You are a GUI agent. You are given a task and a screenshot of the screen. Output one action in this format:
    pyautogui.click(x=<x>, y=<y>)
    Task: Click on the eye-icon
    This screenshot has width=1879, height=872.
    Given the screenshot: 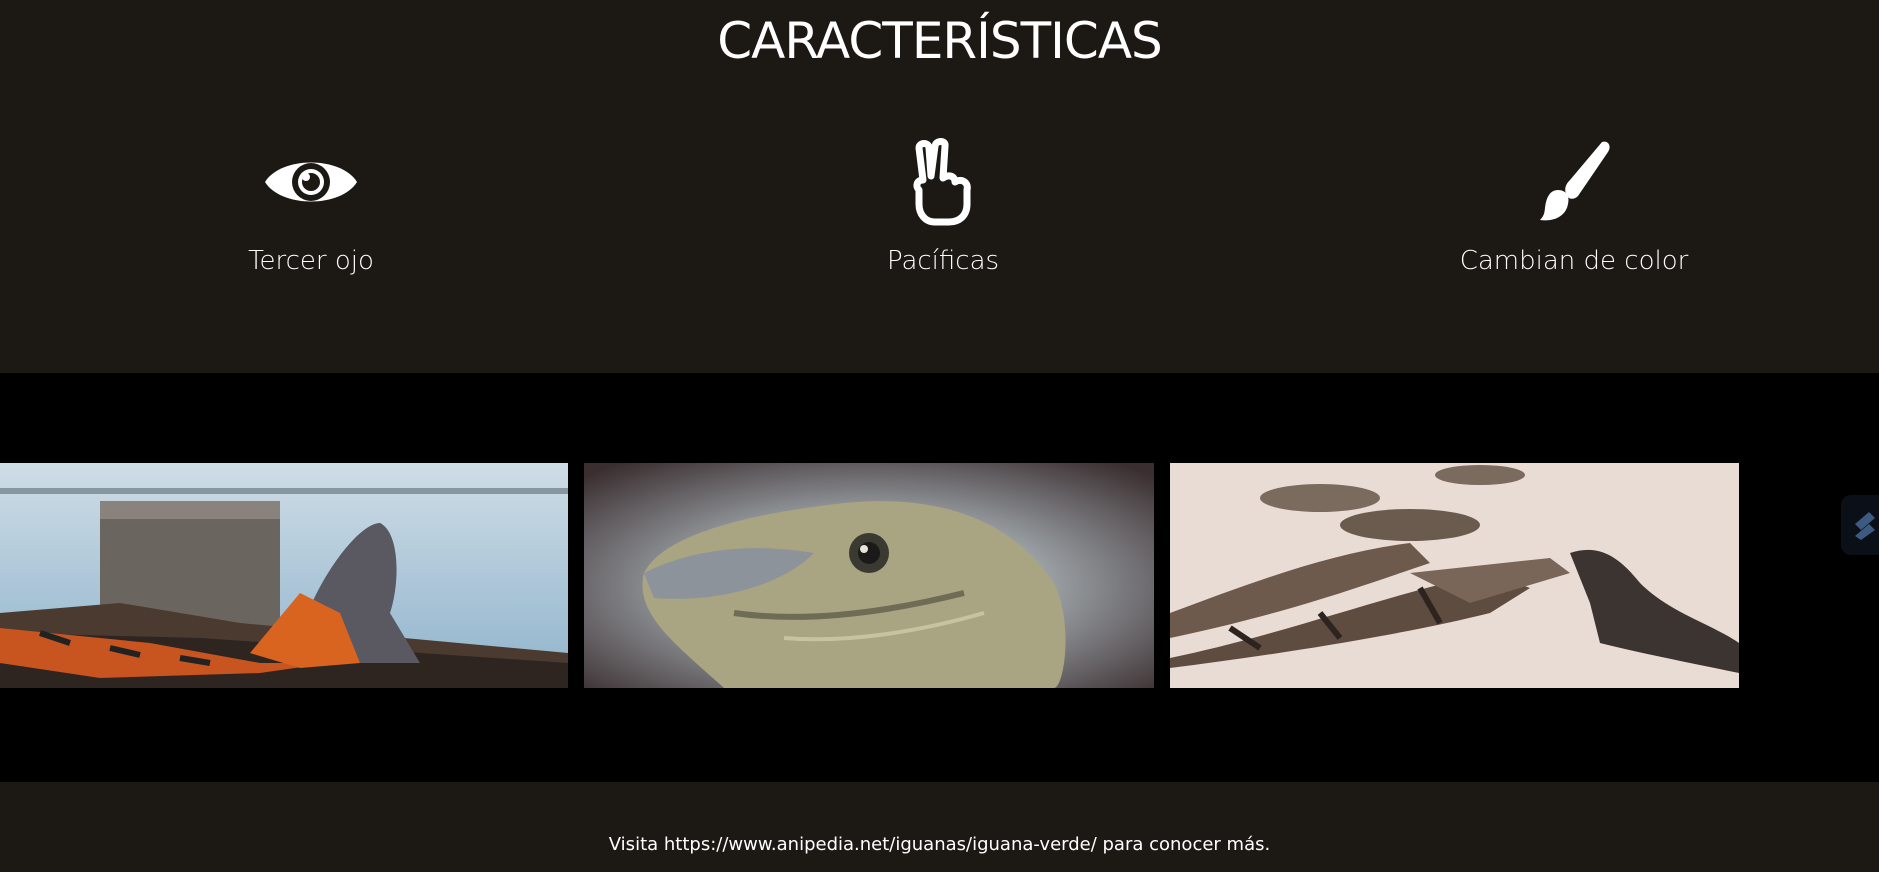 What is the action you would take?
    pyautogui.click(x=311, y=182)
    